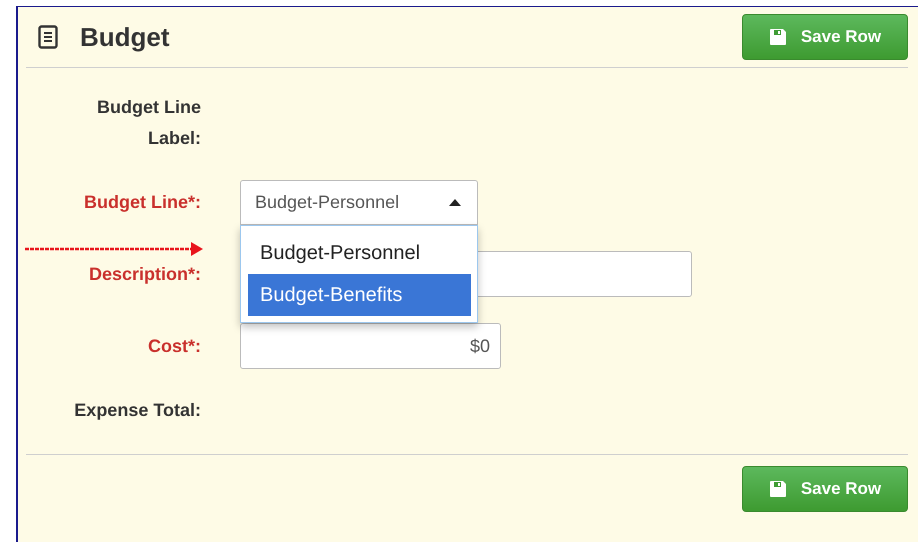 This screenshot has width=918, height=542. I want to click on field-label: Cost*:, so click(174, 346).